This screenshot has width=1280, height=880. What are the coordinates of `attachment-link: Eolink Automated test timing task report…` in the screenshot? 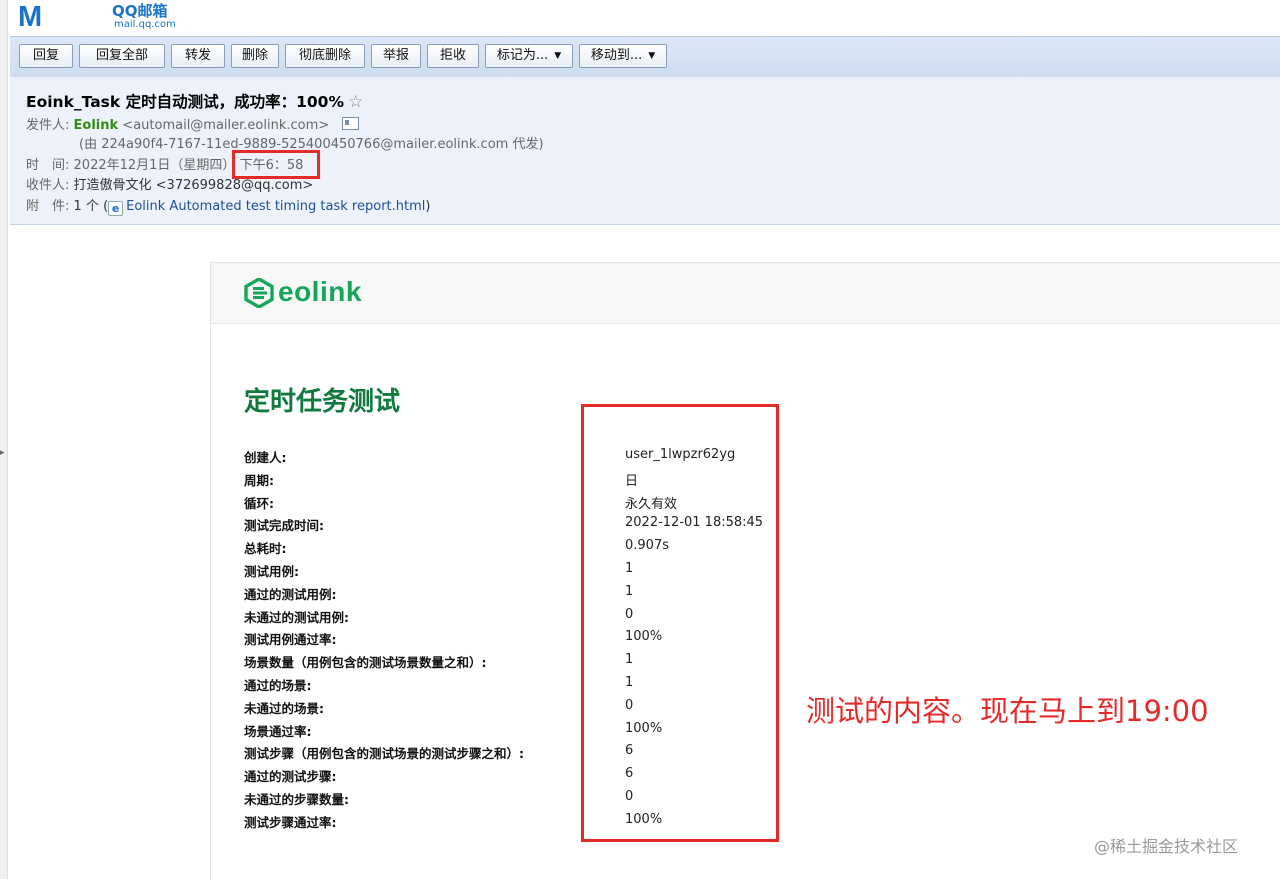 It's located at (275, 206).